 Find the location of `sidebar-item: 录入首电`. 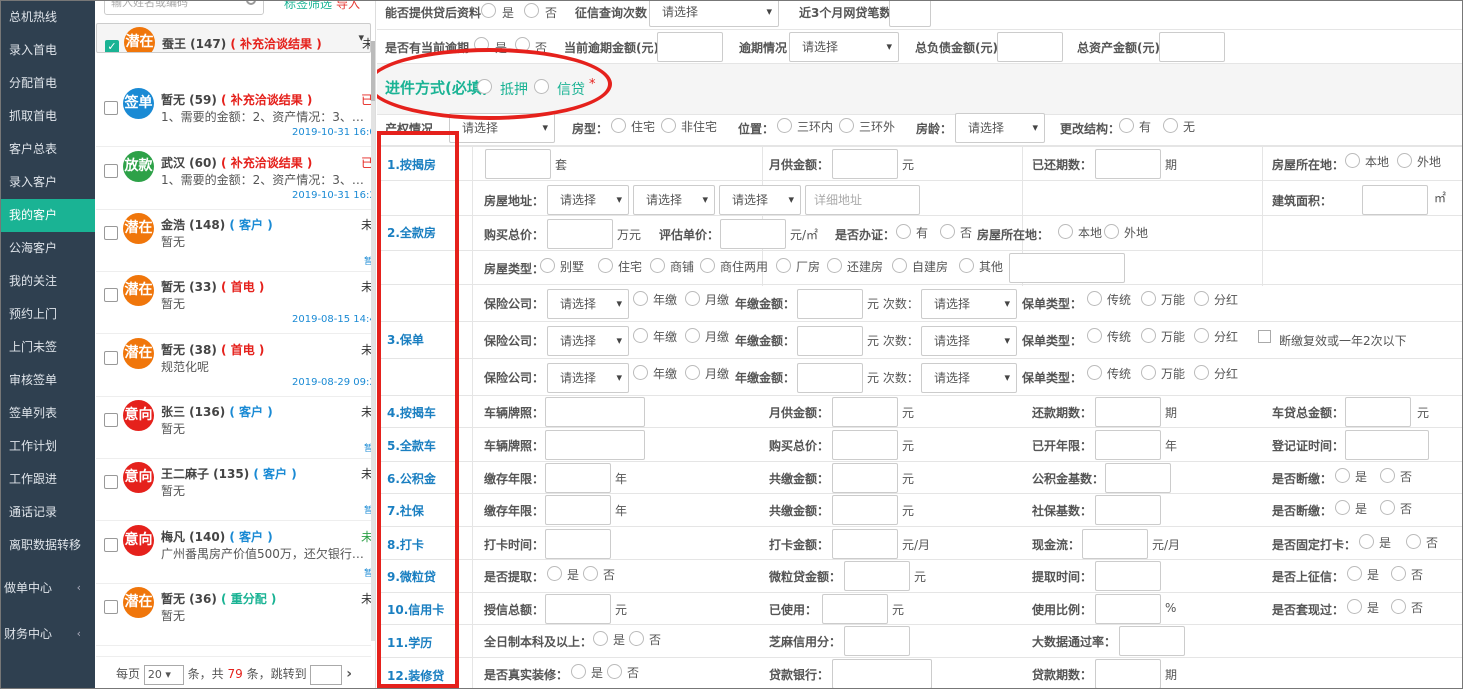

sidebar-item: 录入首电 is located at coordinates (48, 50).